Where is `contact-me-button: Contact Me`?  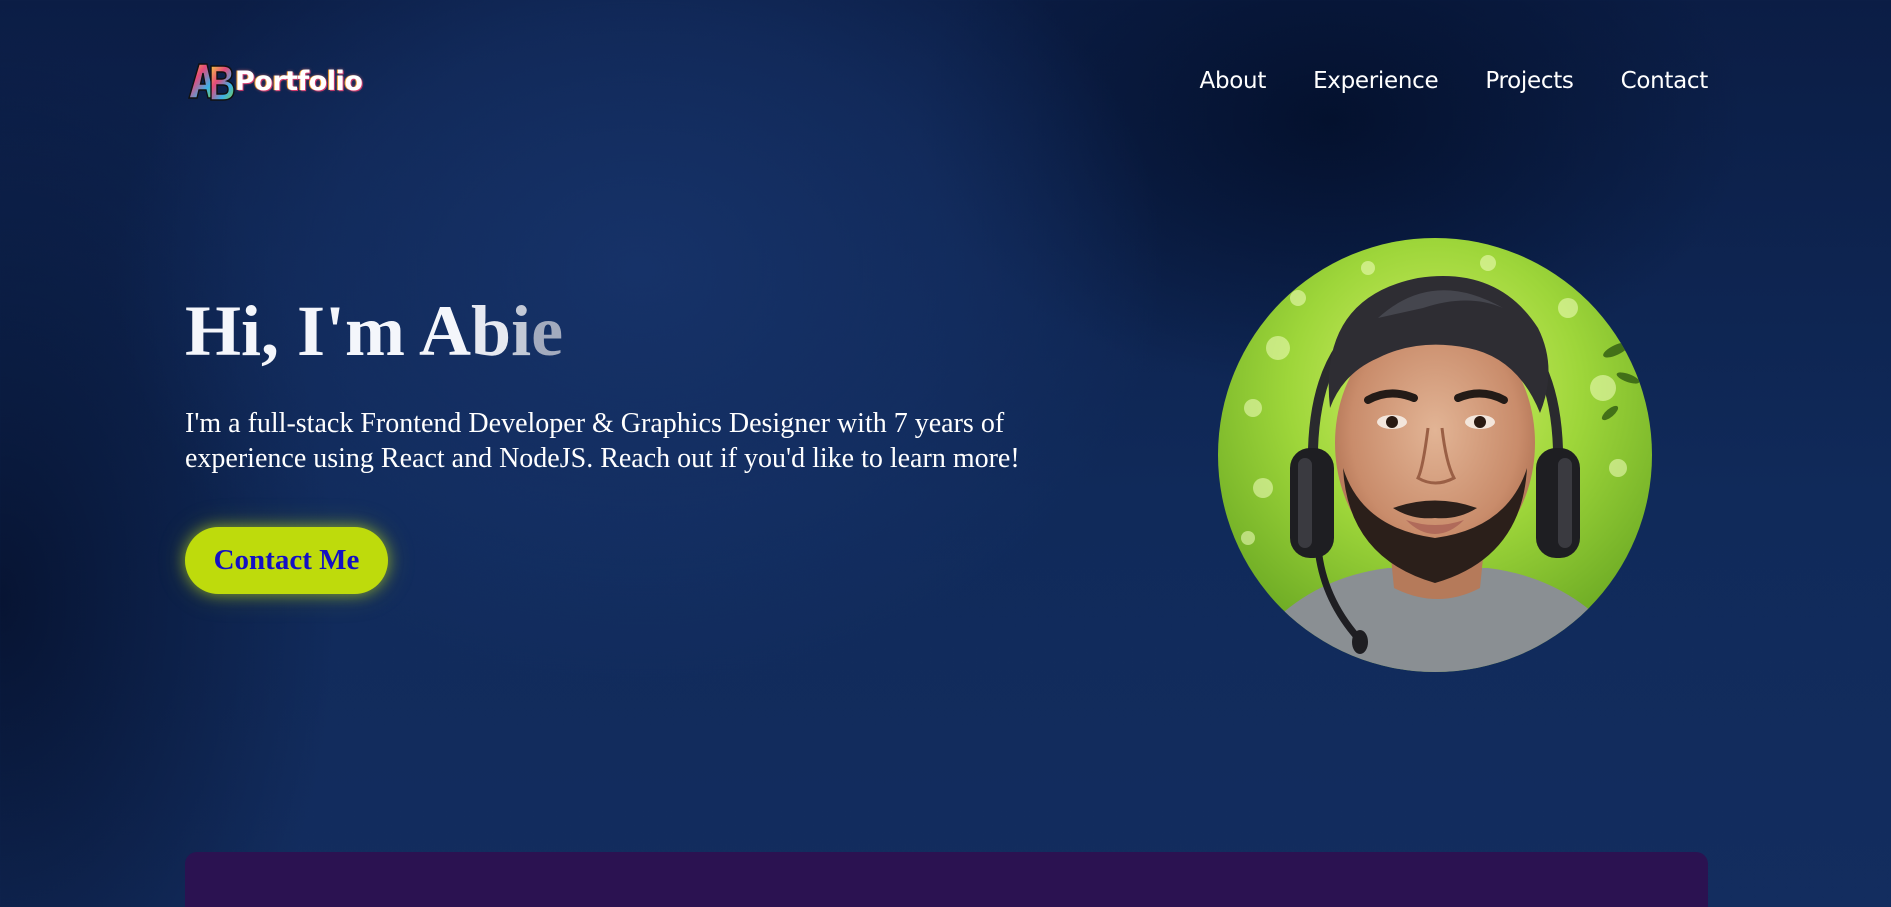 contact-me-button: Contact Me is located at coordinates (286, 560).